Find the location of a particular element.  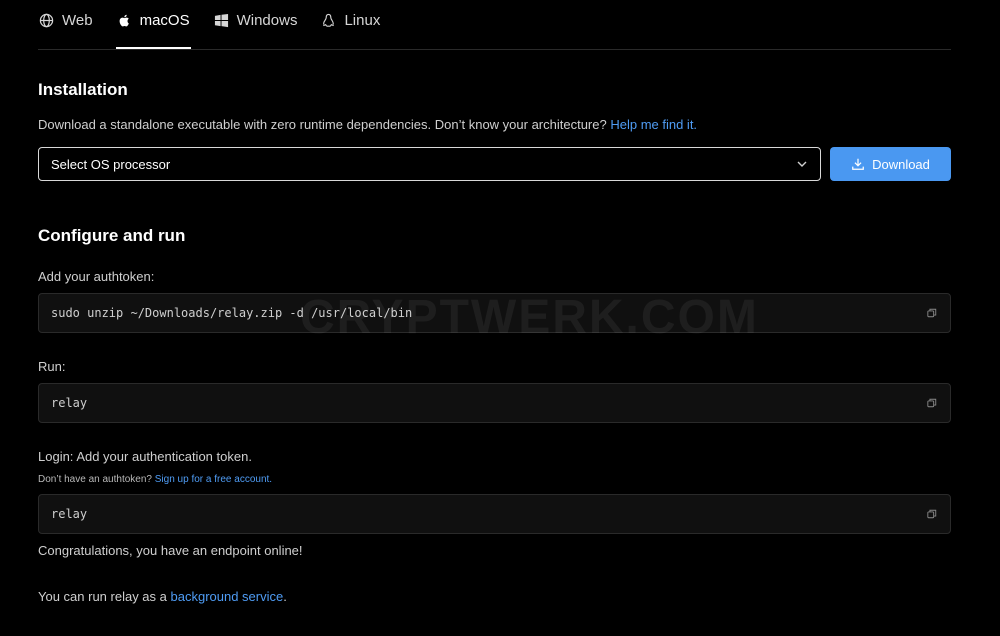

configure-heading: Configure and run is located at coordinates (112, 235).